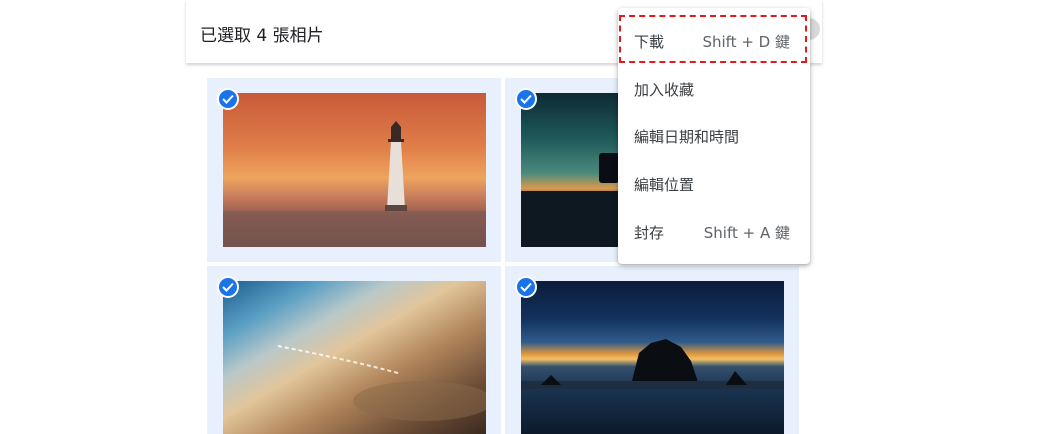 The width and height of the screenshot is (1048, 434). Describe the element at coordinates (687, 137) in the screenshot. I see `menu-item-label: 編輯日期和時間` at that location.